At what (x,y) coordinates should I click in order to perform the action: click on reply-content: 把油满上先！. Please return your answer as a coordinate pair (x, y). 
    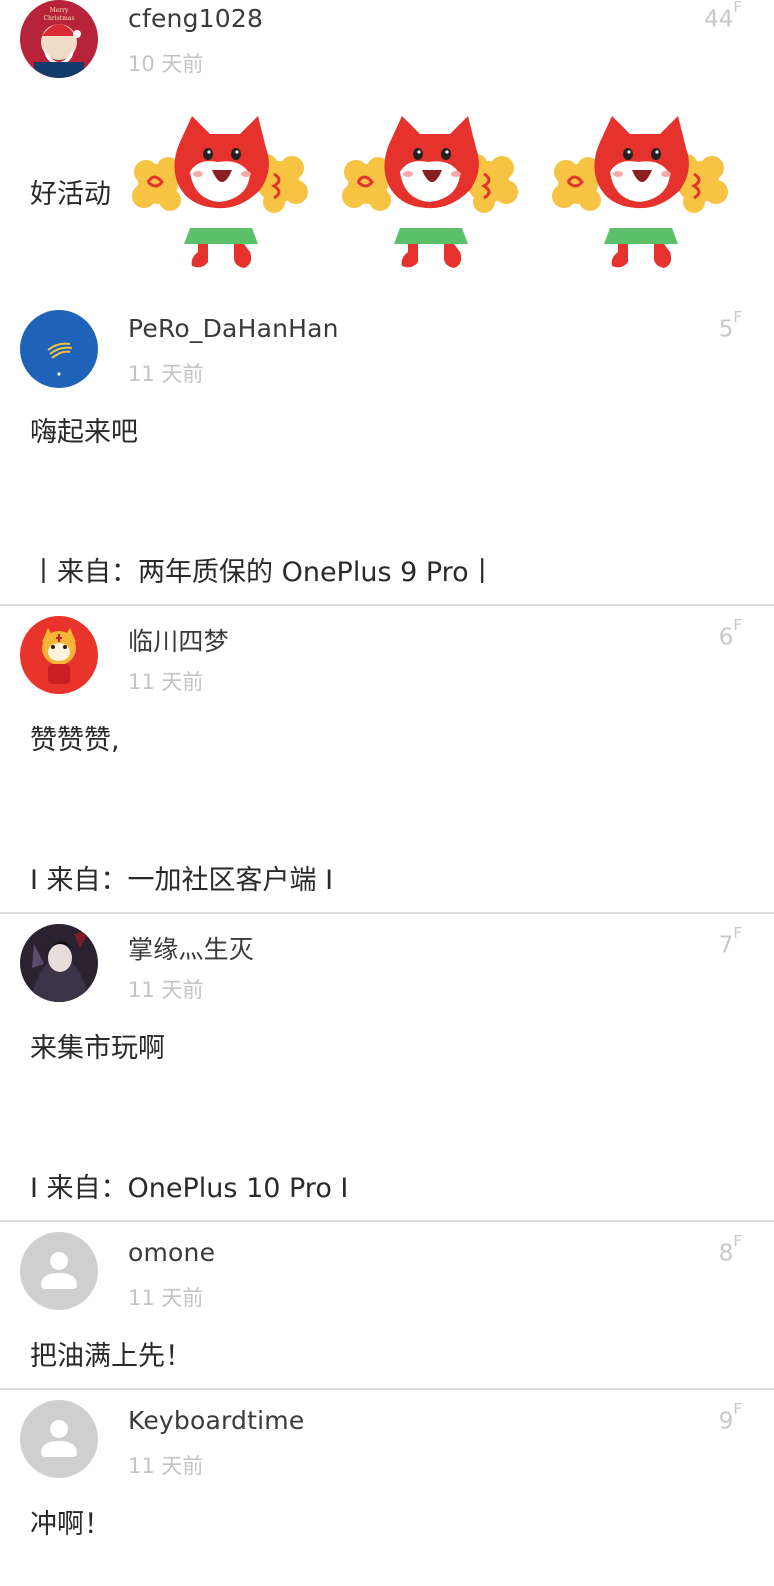
    Looking at the image, I should click on (111, 1356).